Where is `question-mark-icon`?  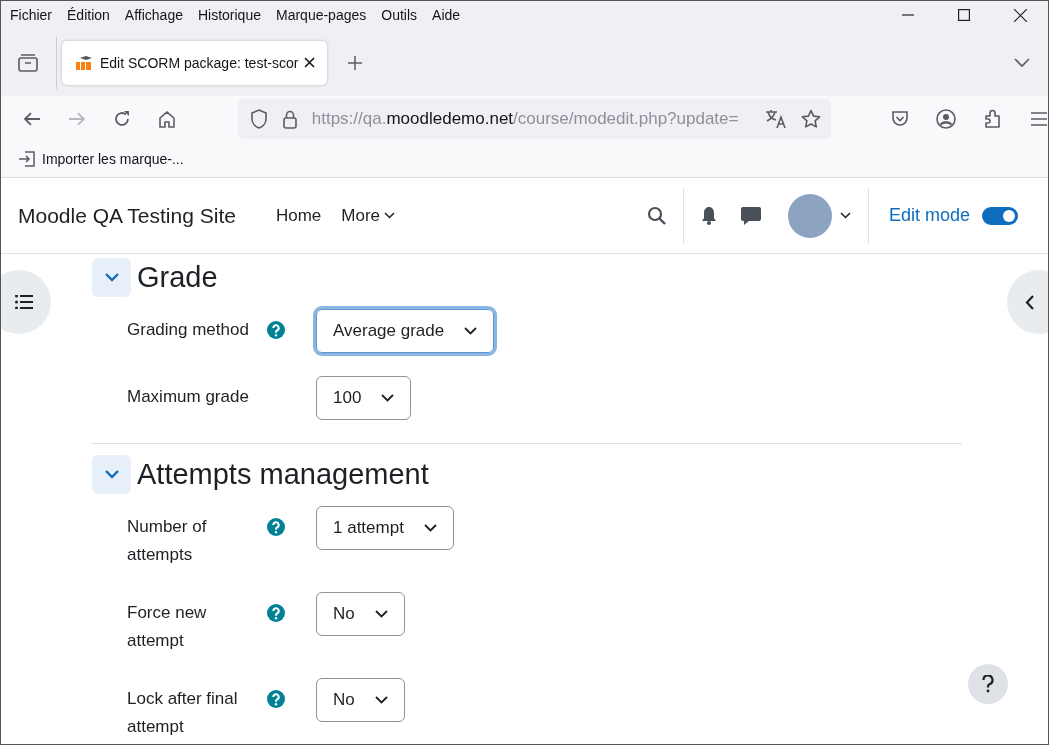
question-mark-icon is located at coordinates (988, 684).